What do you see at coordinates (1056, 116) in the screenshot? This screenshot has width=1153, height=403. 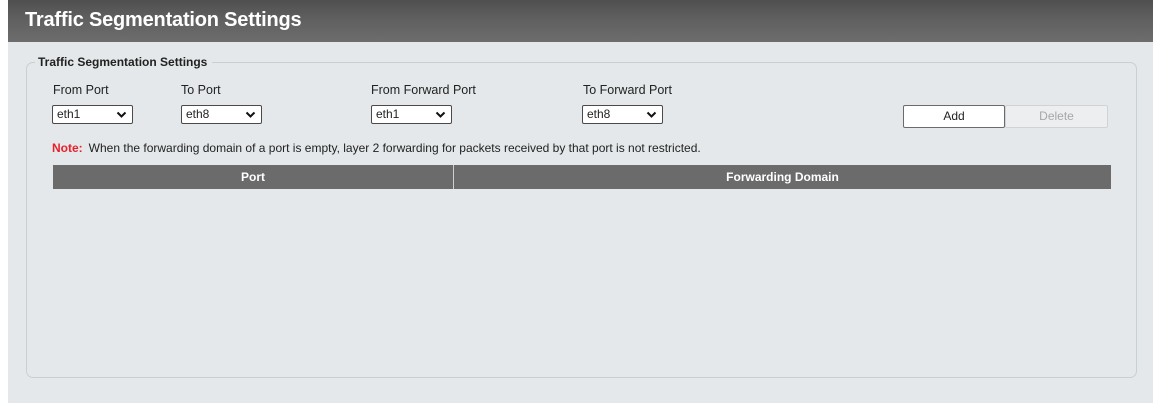 I see `delete-button: Delete` at bounding box center [1056, 116].